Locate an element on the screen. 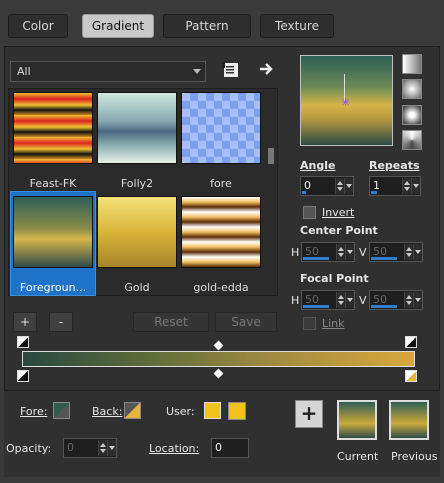 Image resolution: width=444 pixels, height=483 pixels. tab-texture: Texture is located at coordinates (297, 26).